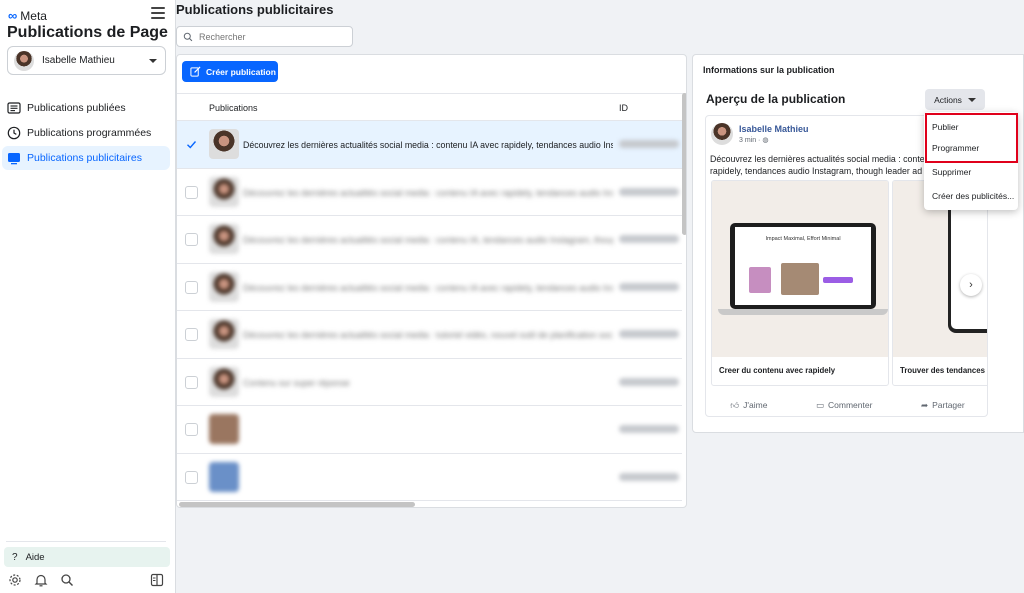 The height and width of the screenshot is (593, 1024). Describe the element at coordinates (86, 133) in the screenshot. I see `sidebar-item-scheduled: Publications programmées` at that location.